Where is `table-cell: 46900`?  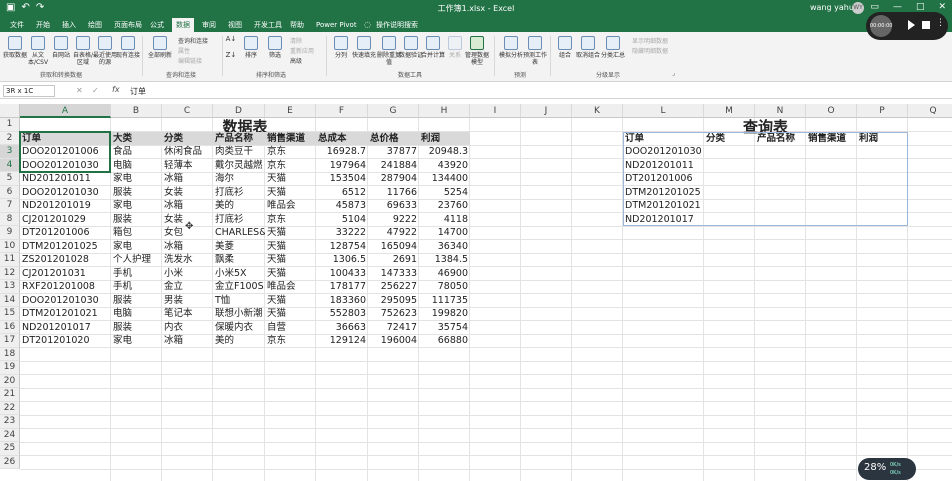
table-cell: 46900 is located at coordinates (444, 274).